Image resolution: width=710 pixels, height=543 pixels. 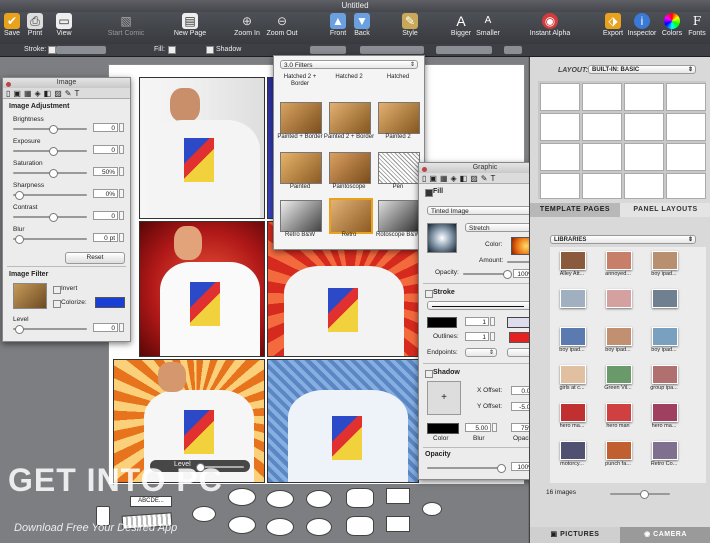 What do you see at coordinates (105, 327) in the screenshot?
I see `level-field: 0` at bounding box center [105, 327].